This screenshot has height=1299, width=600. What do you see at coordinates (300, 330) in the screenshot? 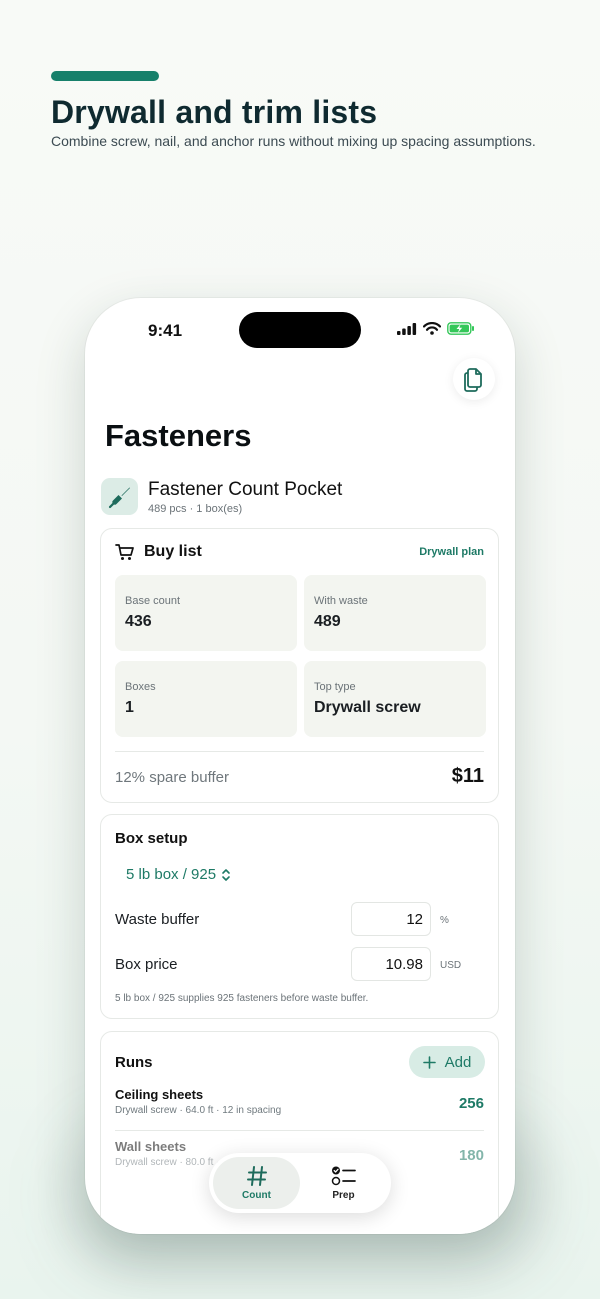
I see `dynamic-island` at bounding box center [300, 330].